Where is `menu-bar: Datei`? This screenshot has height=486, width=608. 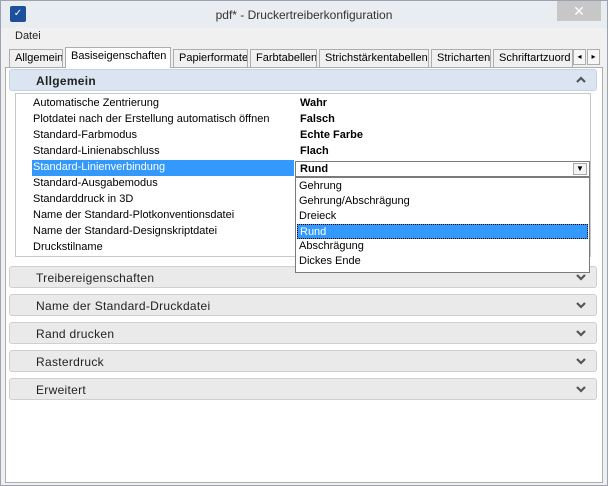
menu-bar: Datei is located at coordinates (304, 37).